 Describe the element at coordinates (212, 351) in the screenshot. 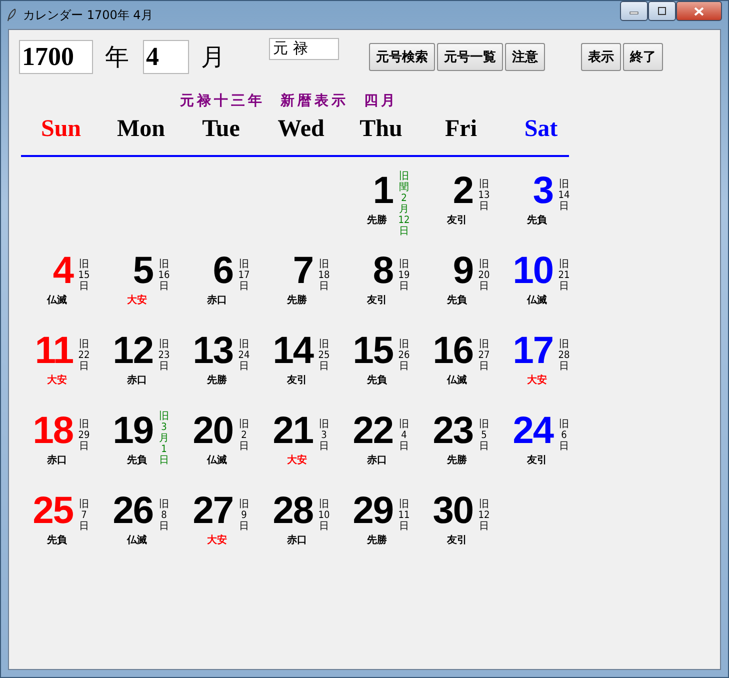

I see `day-number: 13` at that location.